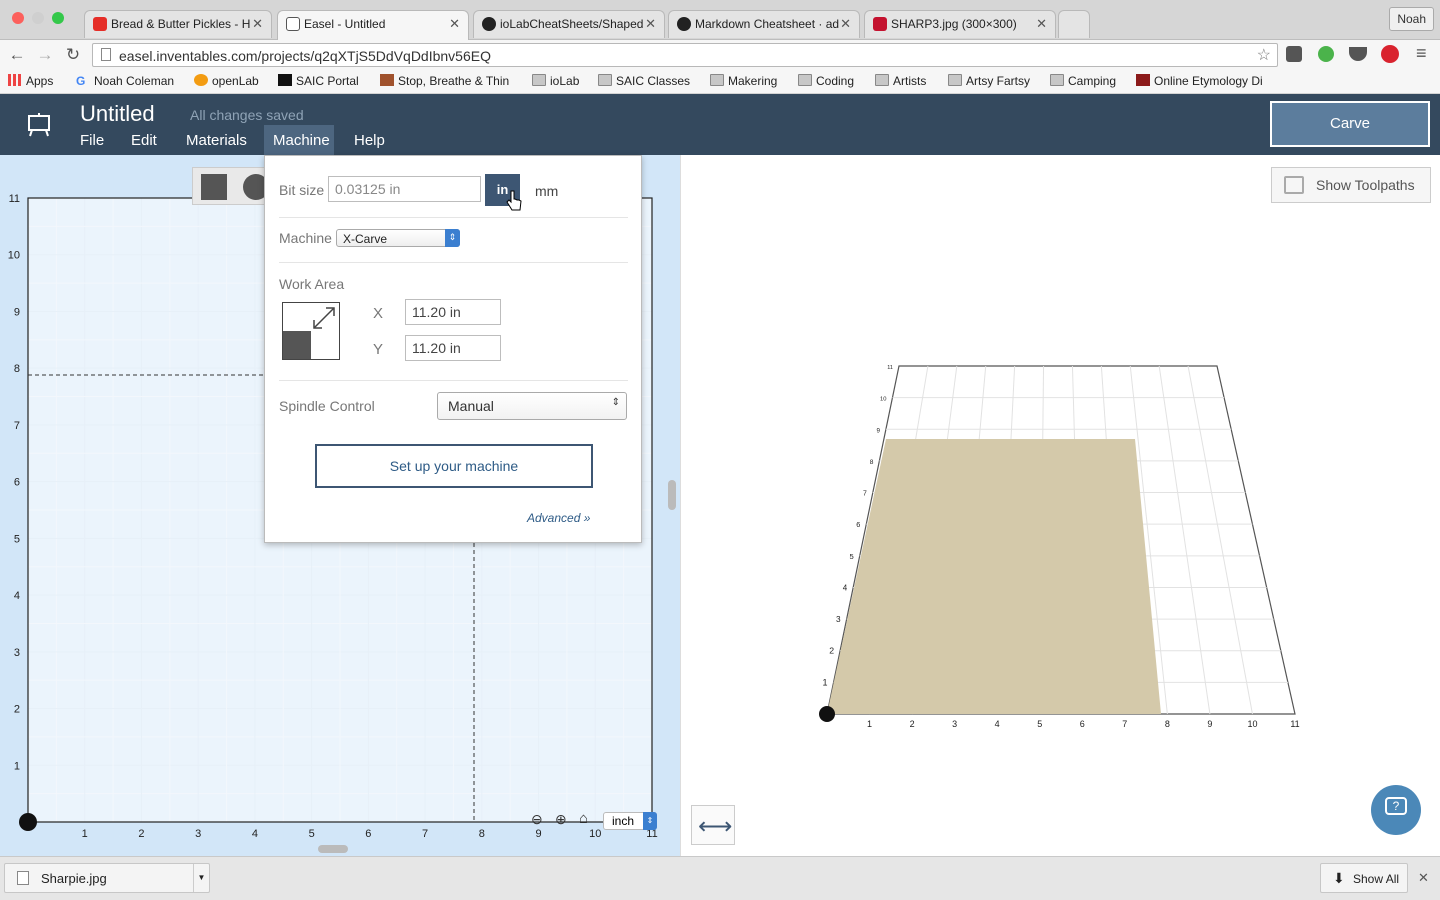 The width and height of the screenshot is (1440, 900). What do you see at coordinates (14, 199) in the screenshot?
I see `y-tick-label: 11` at bounding box center [14, 199].